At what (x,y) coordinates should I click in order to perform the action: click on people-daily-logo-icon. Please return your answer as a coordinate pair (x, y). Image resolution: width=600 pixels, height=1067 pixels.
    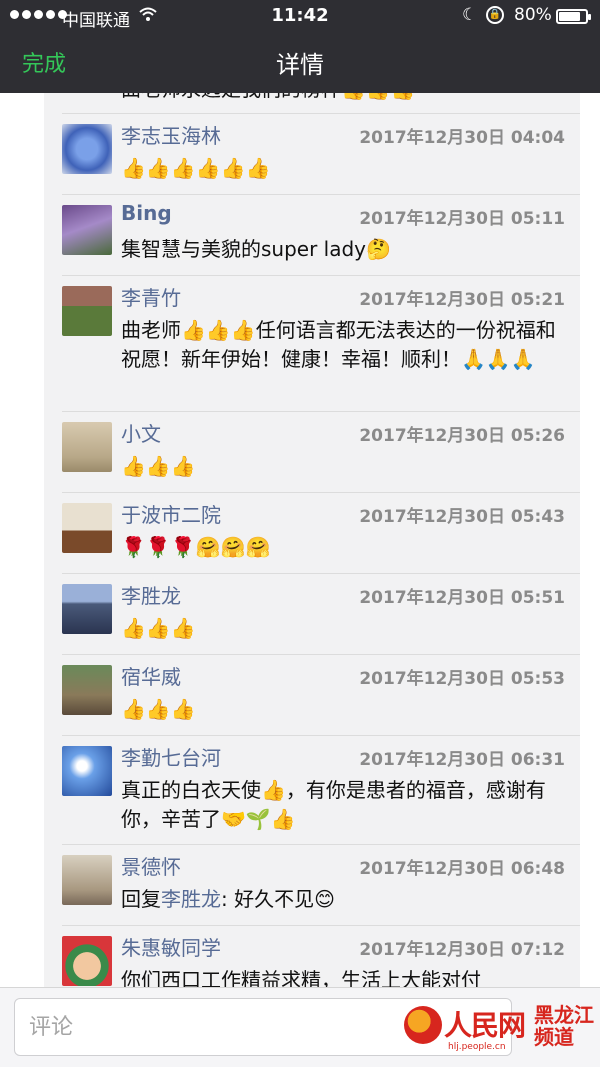
    Looking at the image, I should click on (423, 1025).